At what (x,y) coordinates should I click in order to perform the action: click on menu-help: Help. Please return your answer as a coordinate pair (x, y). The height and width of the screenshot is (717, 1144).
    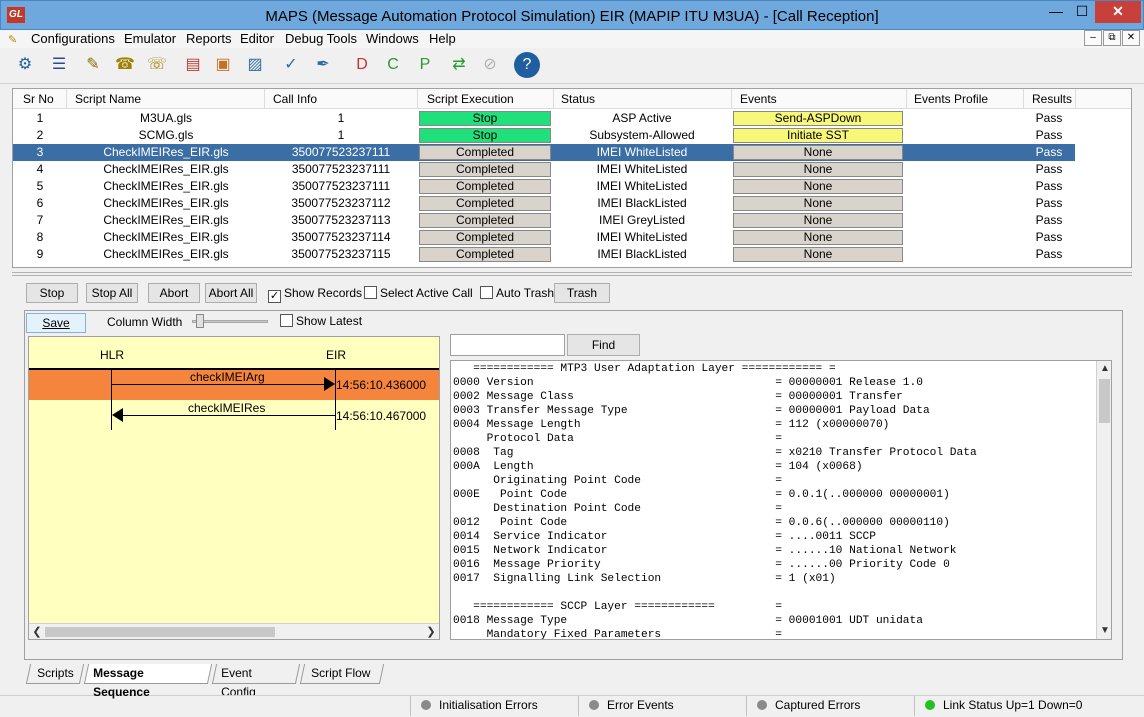
    Looking at the image, I should click on (442, 38).